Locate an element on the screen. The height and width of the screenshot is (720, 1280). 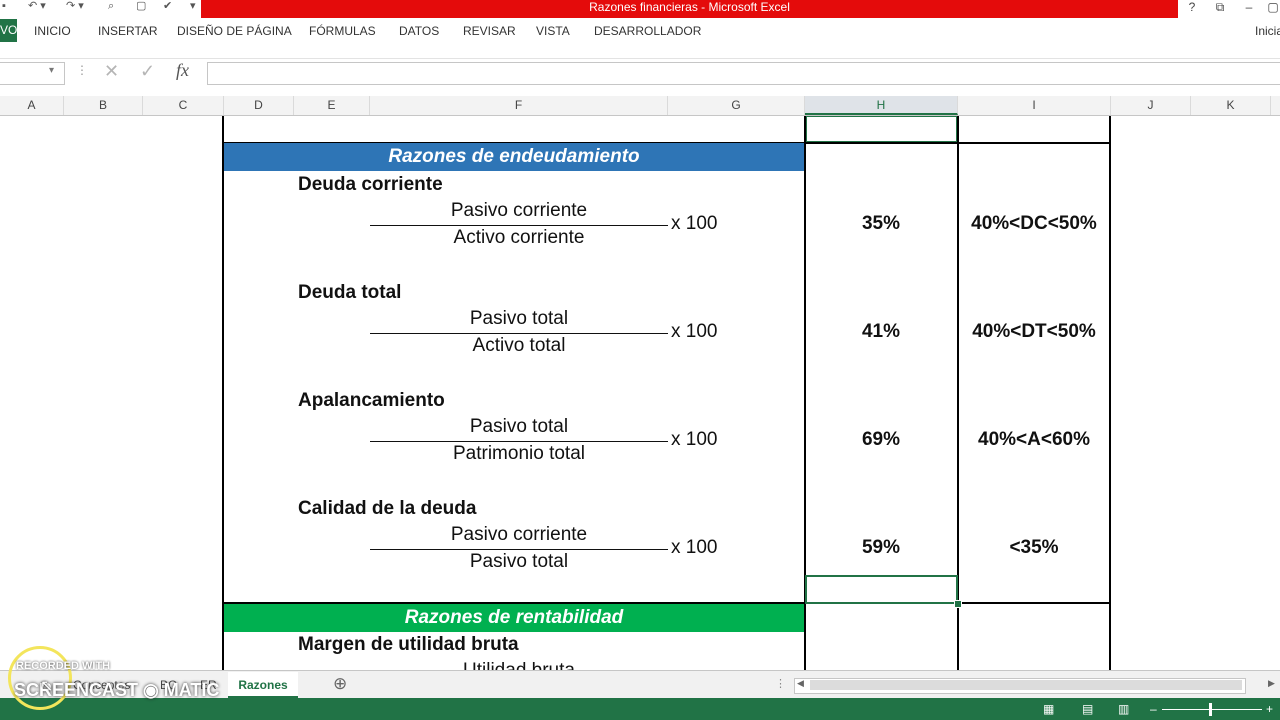
ratio-denominator: Activo total is located at coordinates (519, 345).